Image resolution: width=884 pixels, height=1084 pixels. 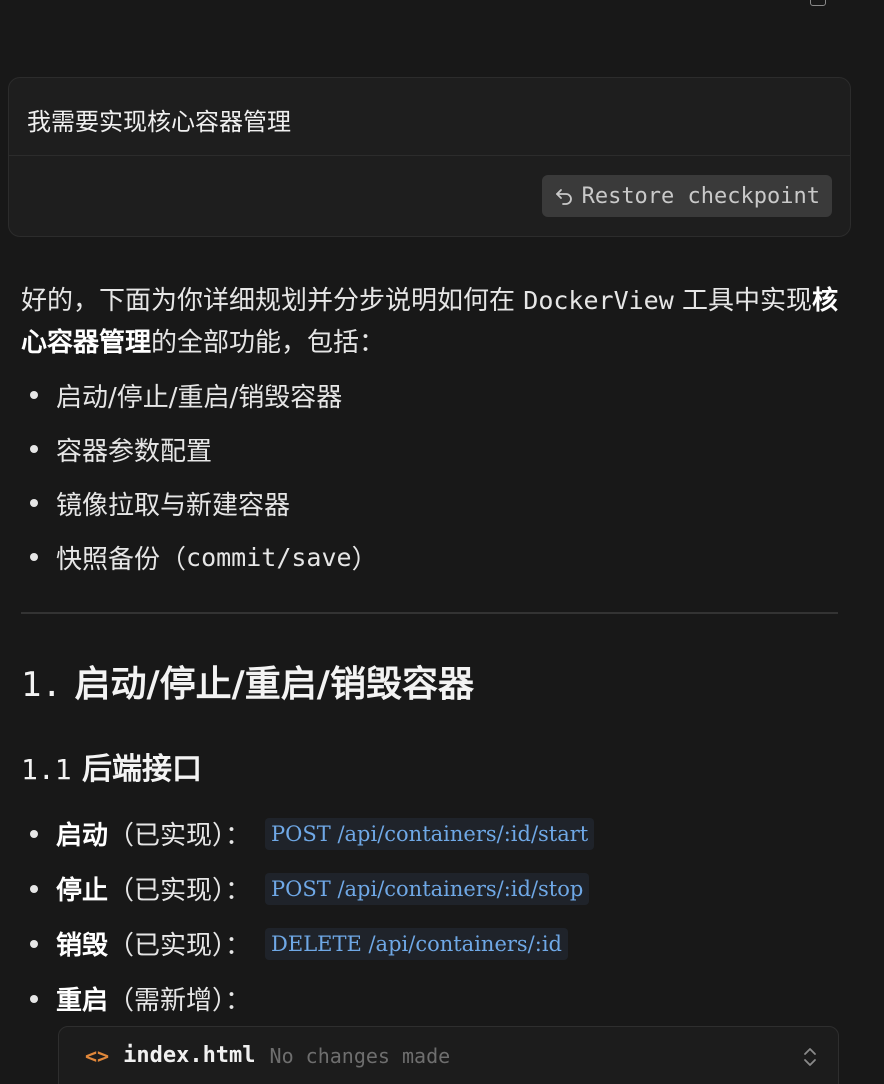 What do you see at coordinates (199, 449) in the screenshot?
I see `list-item: 容器参数配置` at bounding box center [199, 449].